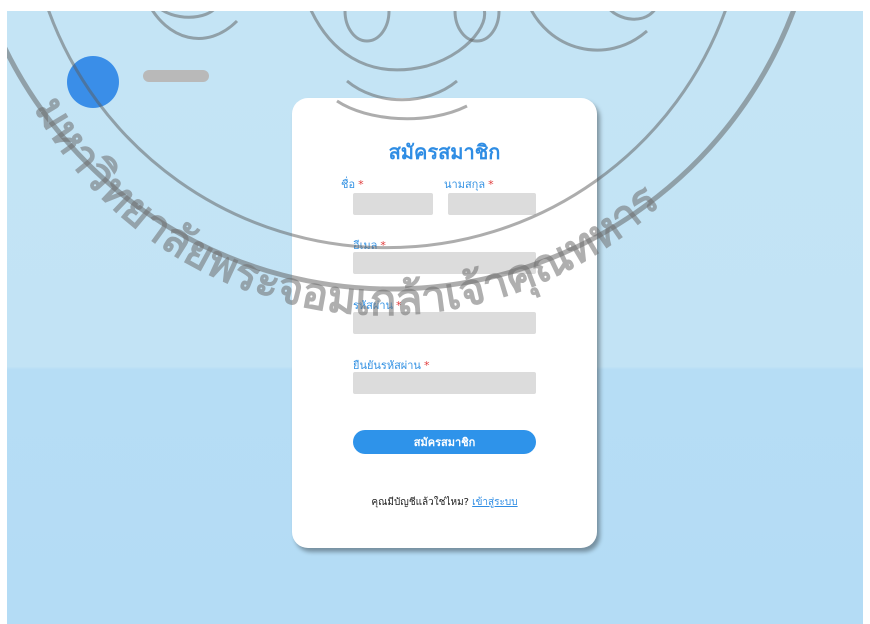  Describe the element at coordinates (352, 184) in the screenshot. I see `first-name-label: ชื่อ *` at that location.